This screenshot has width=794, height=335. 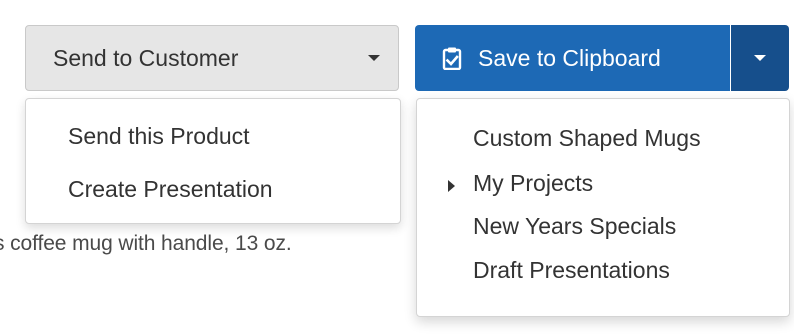 What do you see at coordinates (452, 58) in the screenshot?
I see `clipboard-check-icon` at bounding box center [452, 58].